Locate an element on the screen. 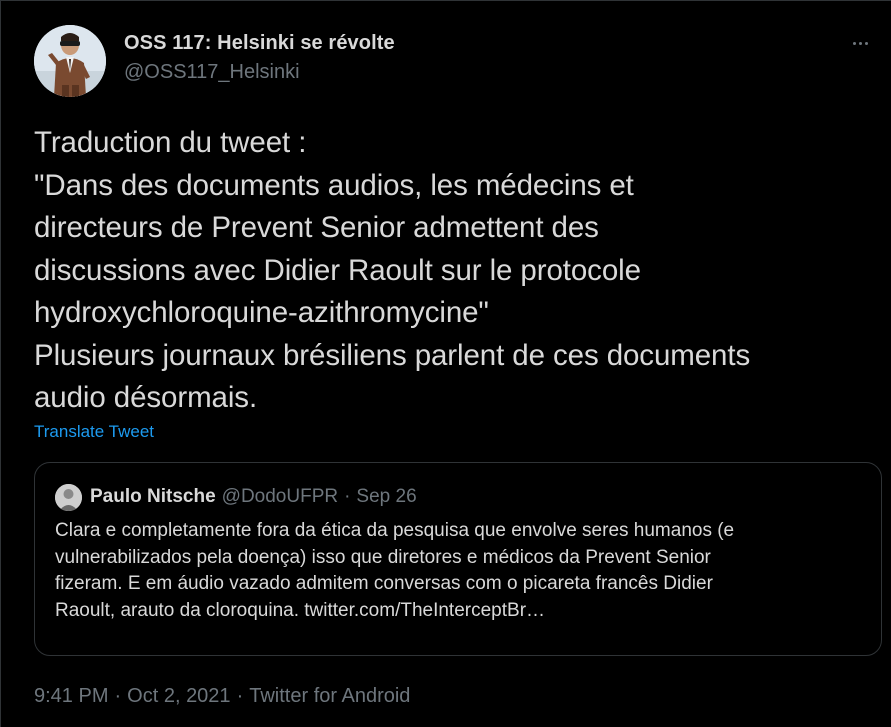 The image size is (891, 727). quoted-tweet-date: Sep 26 is located at coordinates (386, 496).